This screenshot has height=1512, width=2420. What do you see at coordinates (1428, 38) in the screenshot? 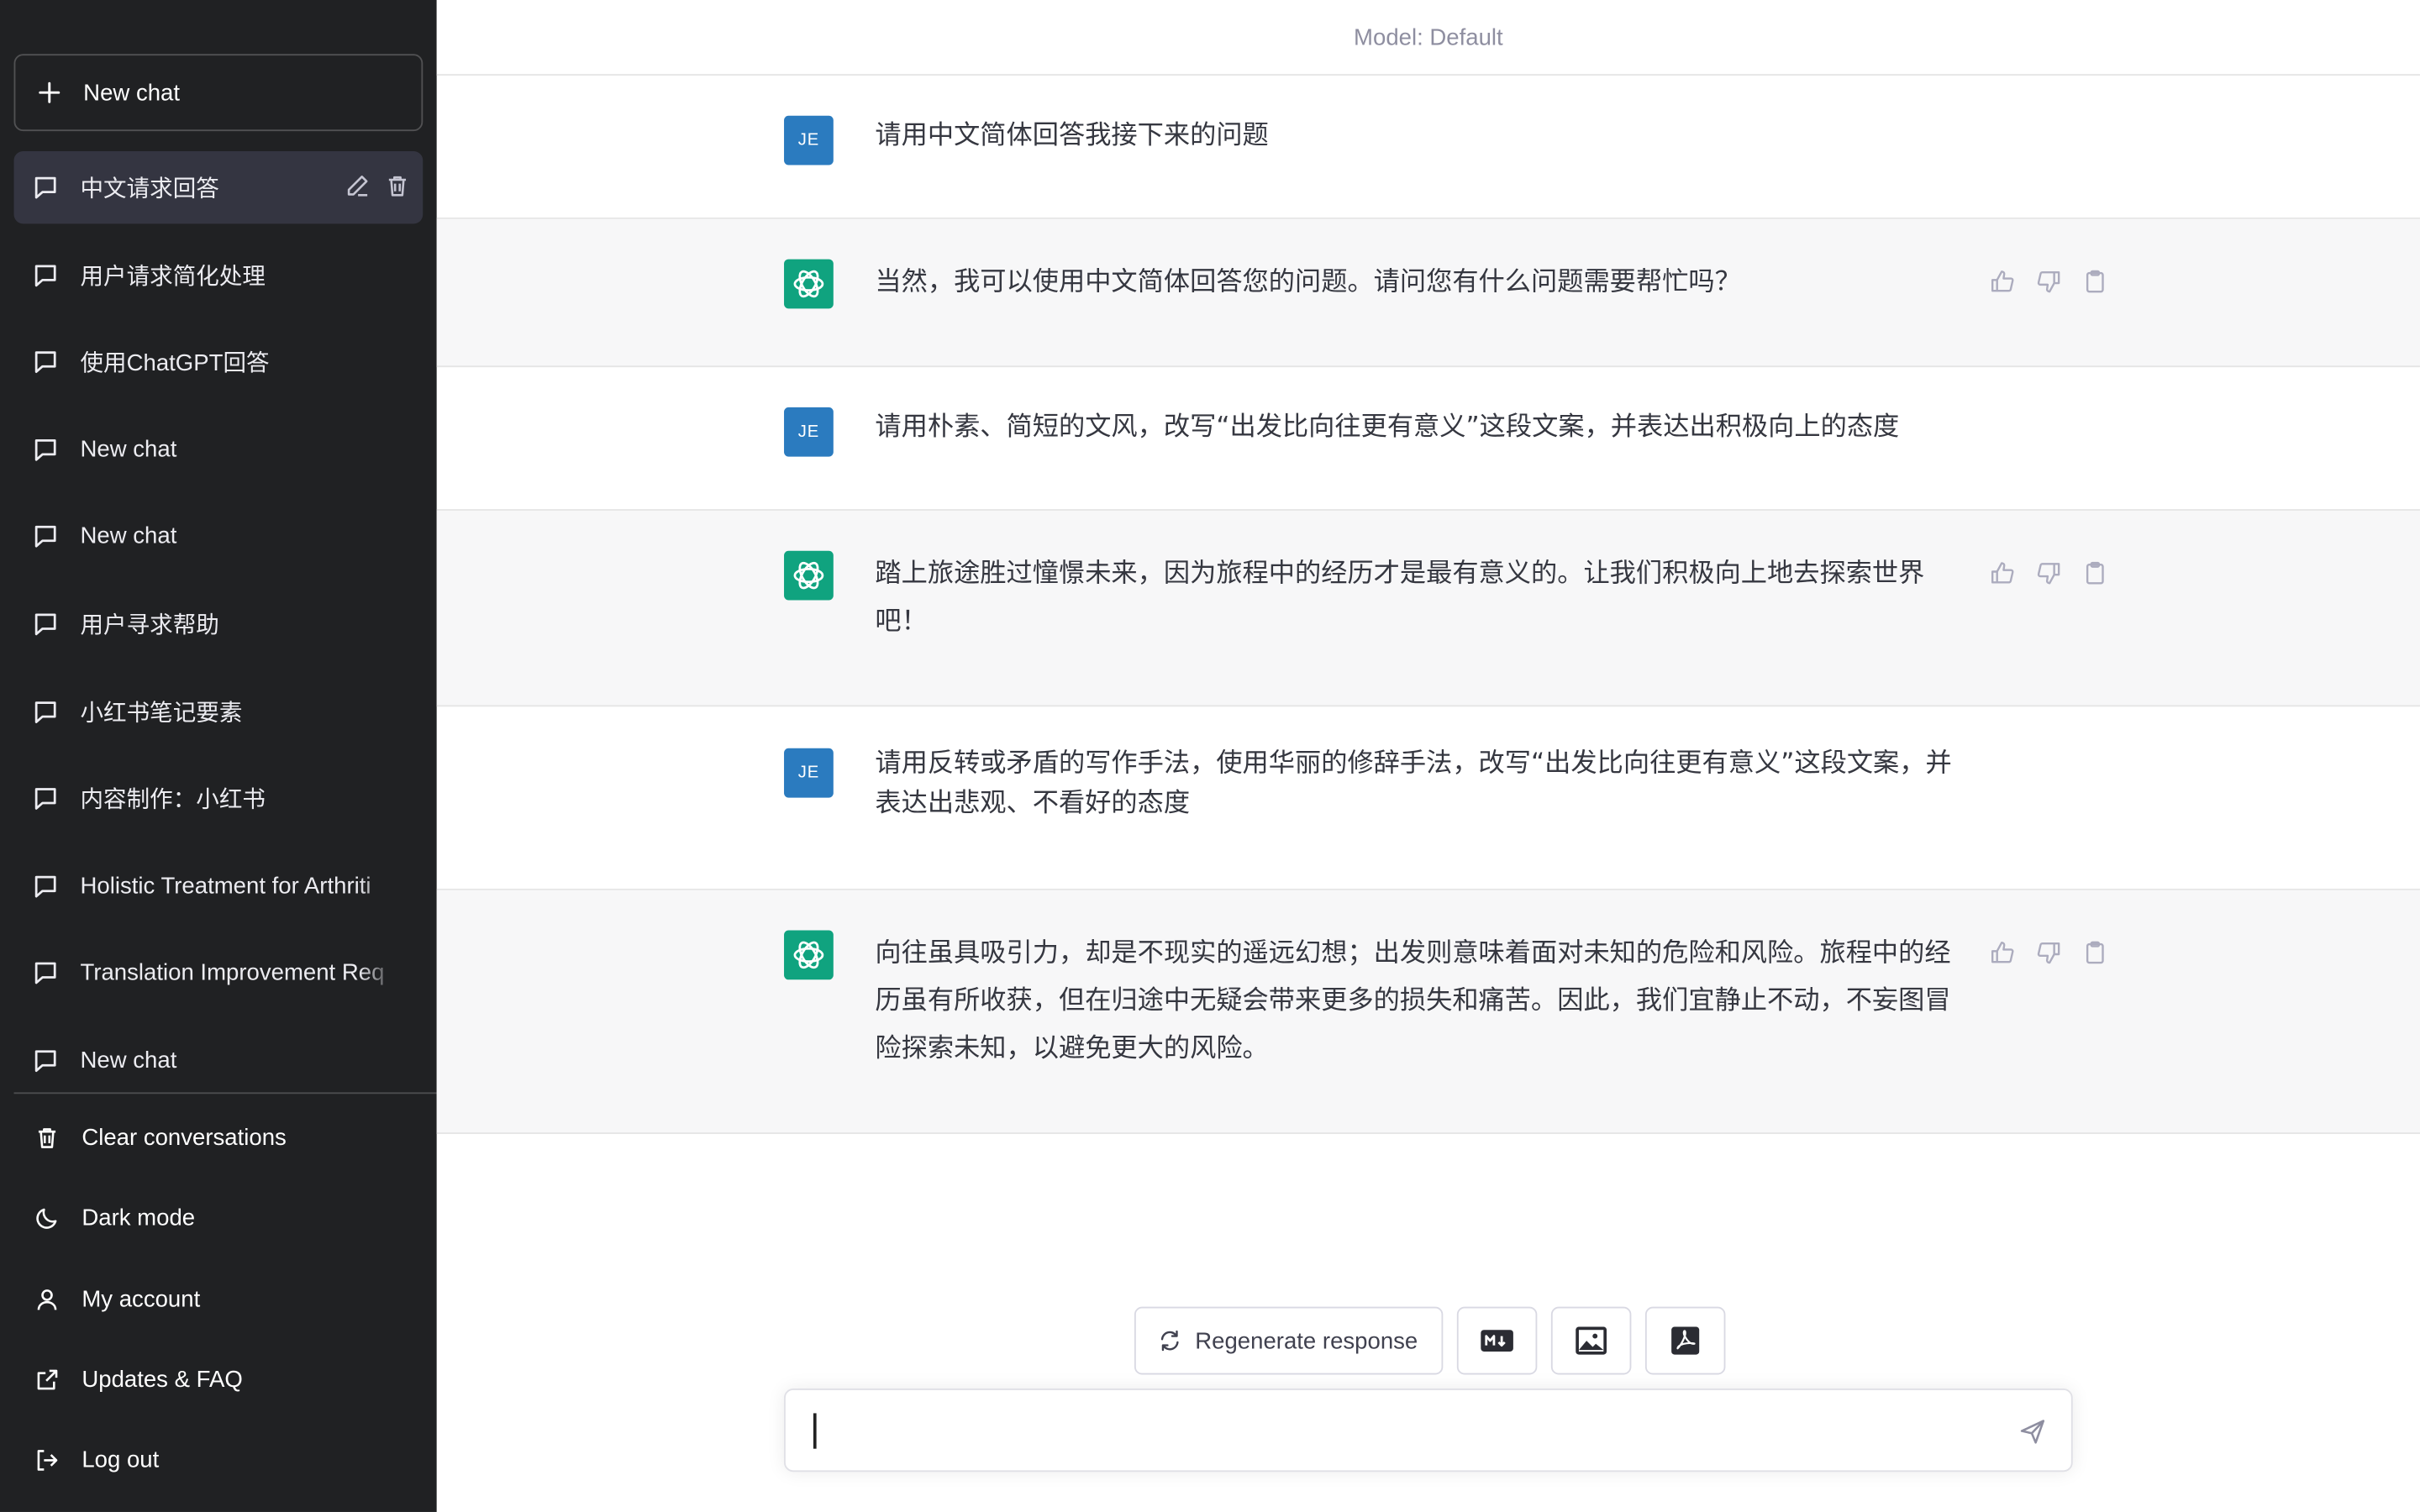
I see `model-indicator: Model: Default` at bounding box center [1428, 38].